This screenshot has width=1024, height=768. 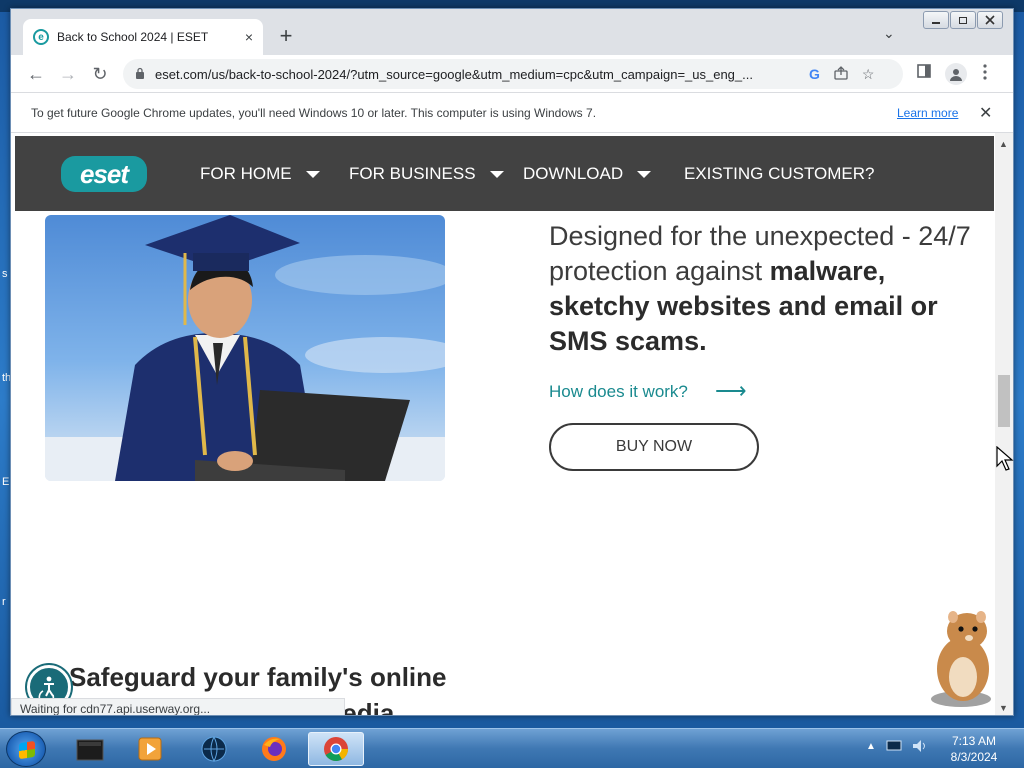 I want to click on taskbar-app-firefox, so click(x=274, y=749).